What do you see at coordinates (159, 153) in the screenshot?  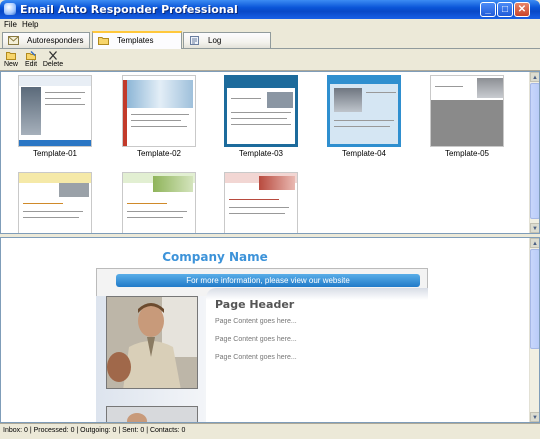 I see `template-label-02: Template-02` at bounding box center [159, 153].